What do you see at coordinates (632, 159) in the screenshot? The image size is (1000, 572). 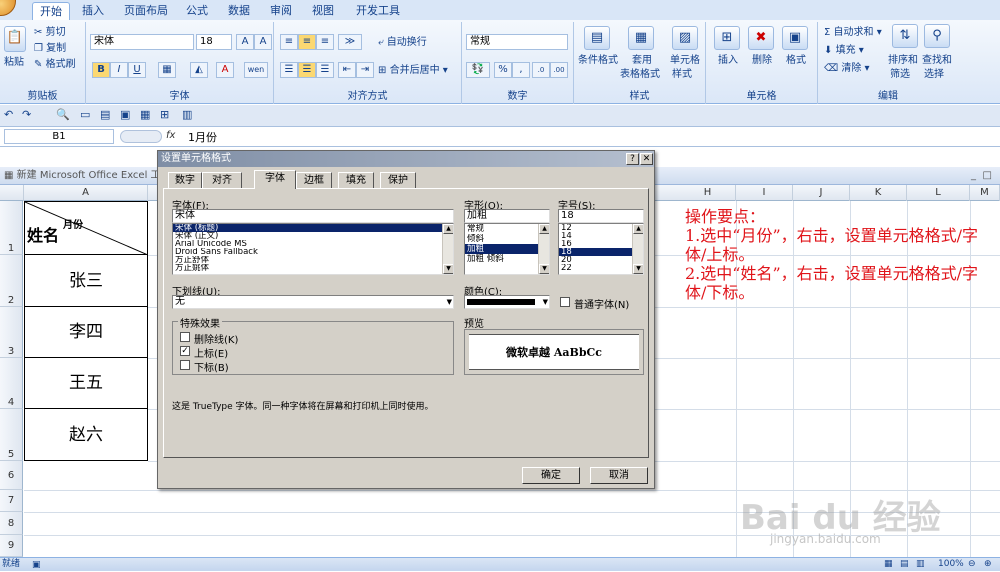 I see `help-button: ?` at bounding box center [632, 159].